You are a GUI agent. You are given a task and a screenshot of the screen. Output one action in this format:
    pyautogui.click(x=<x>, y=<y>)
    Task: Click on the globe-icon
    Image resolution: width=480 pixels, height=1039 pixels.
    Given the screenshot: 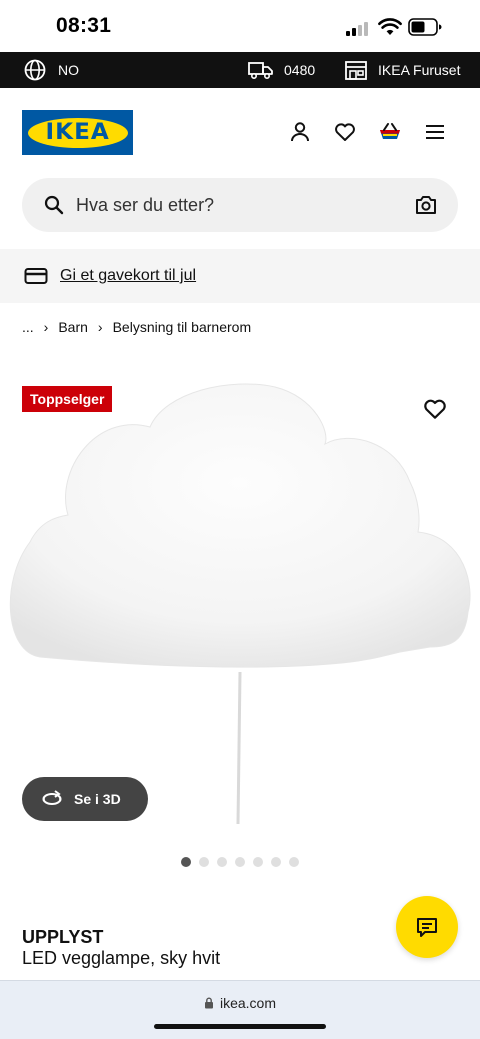 What is the action you would take?
    pyautogui.click(x=35, y=70)
    